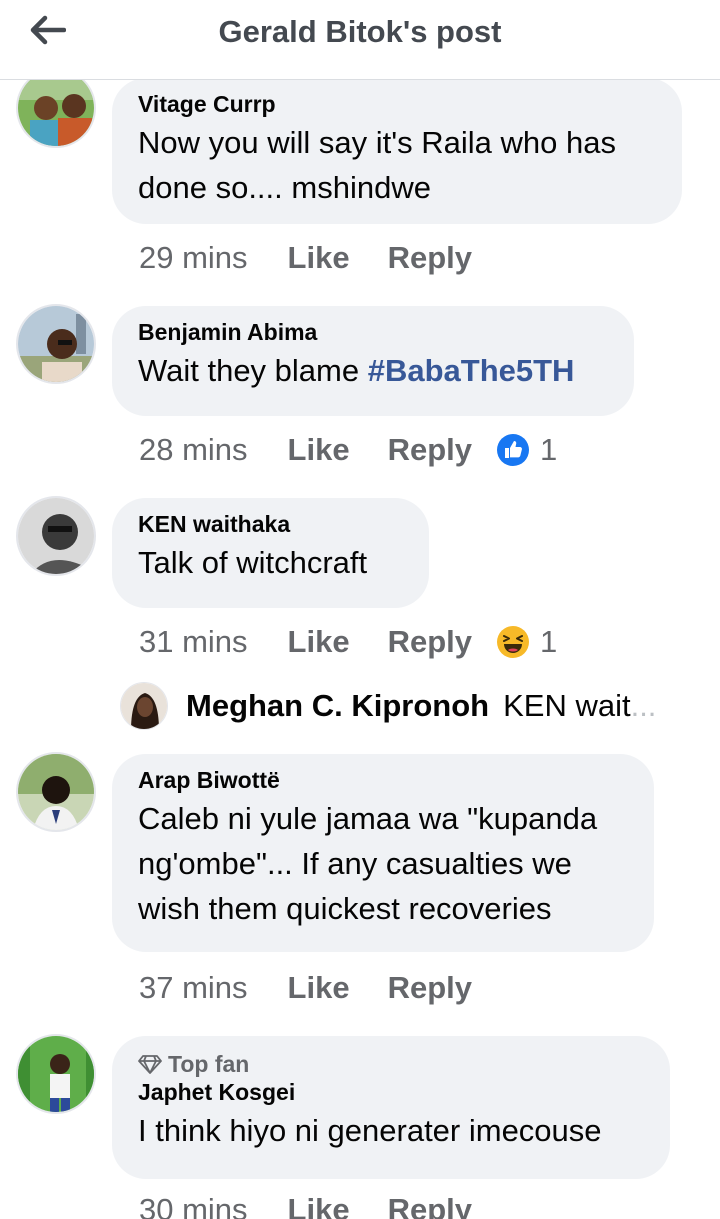 The height and width of the screenshot is (1219, 720). Describe the element at coordinates (567, 705) in the screenshot. I see `reply-snippet: KEN wait` at that location.